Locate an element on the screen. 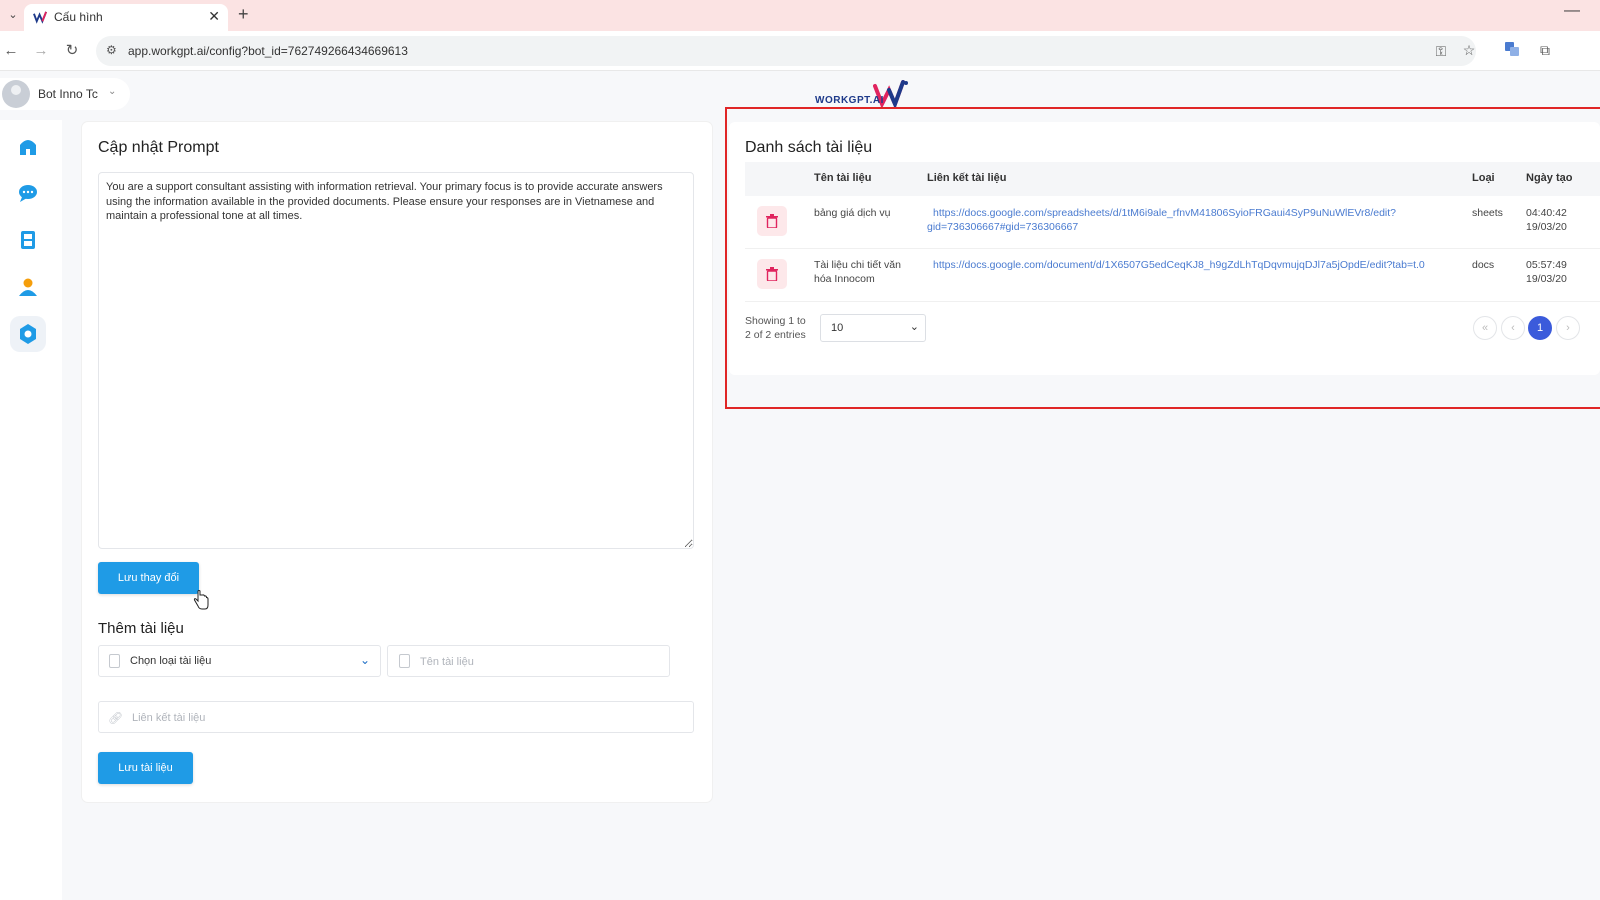 Image resolution: width=1600 pixels, height=900 pixels. next-page-button: › is located at coordinates (1568, 328).